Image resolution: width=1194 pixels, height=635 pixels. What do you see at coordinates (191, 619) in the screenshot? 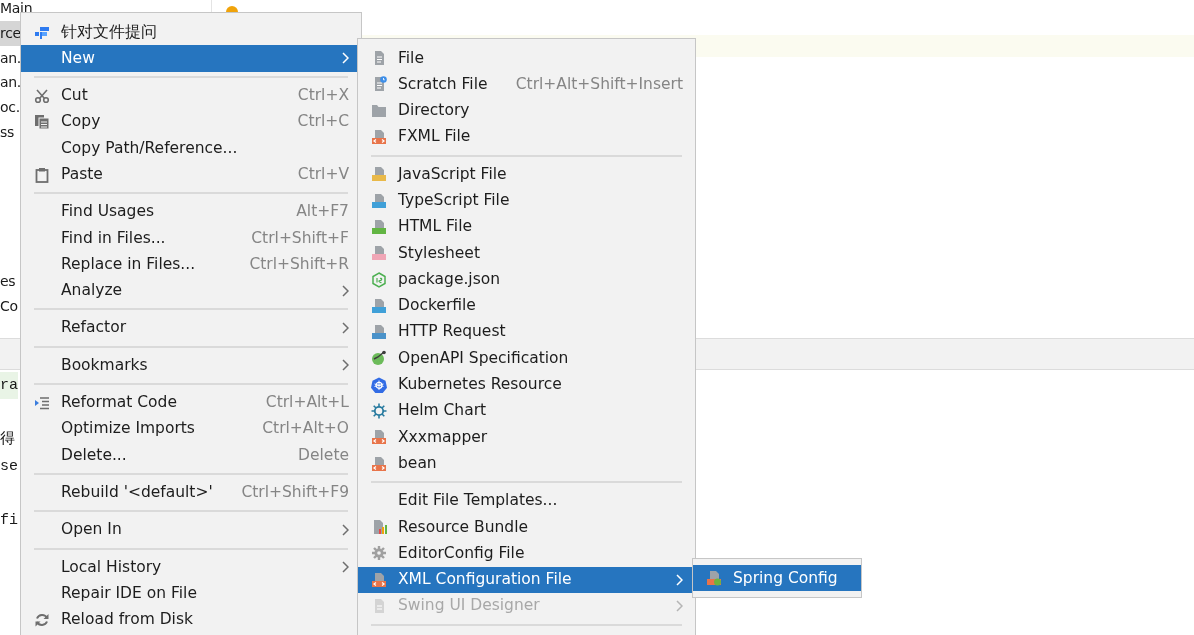
I see `menu-item: Reload from Disk` at bounding box center [191, 619].